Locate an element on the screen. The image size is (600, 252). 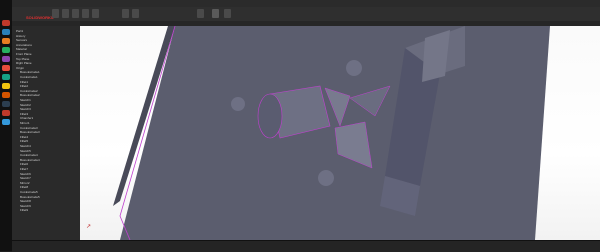
tree-item: Sketch2 is located at coordinates (25, 105).